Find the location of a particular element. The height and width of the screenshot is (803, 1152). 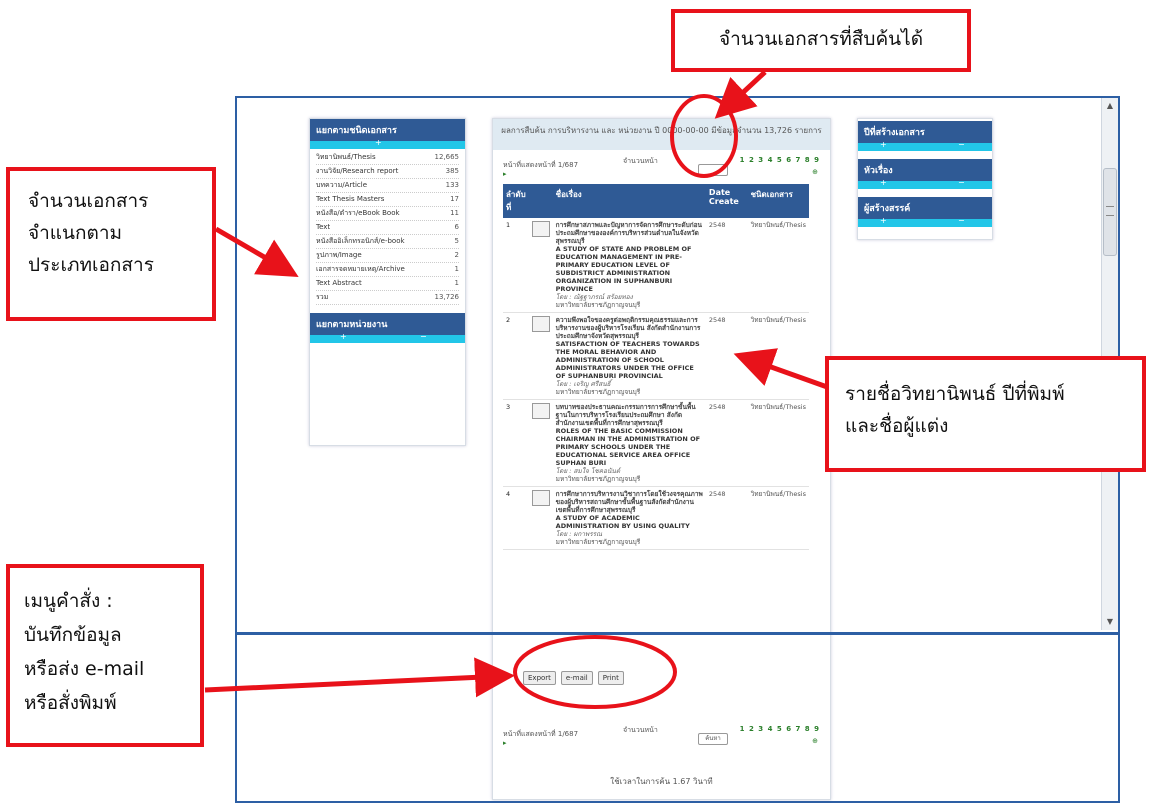

column-header: ชนิดเอกสาร is located at coordinates (778, 201).